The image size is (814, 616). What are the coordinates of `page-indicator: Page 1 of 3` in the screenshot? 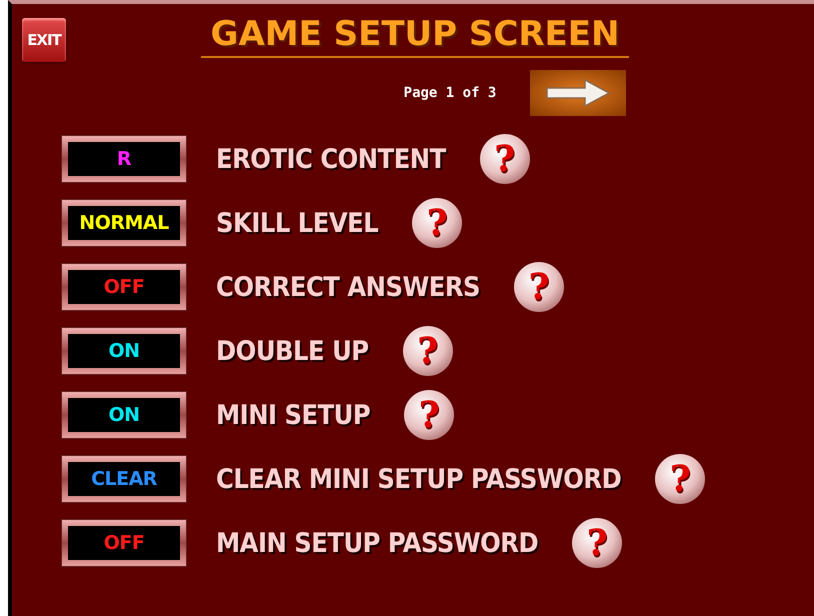 It's located at (450, 93).